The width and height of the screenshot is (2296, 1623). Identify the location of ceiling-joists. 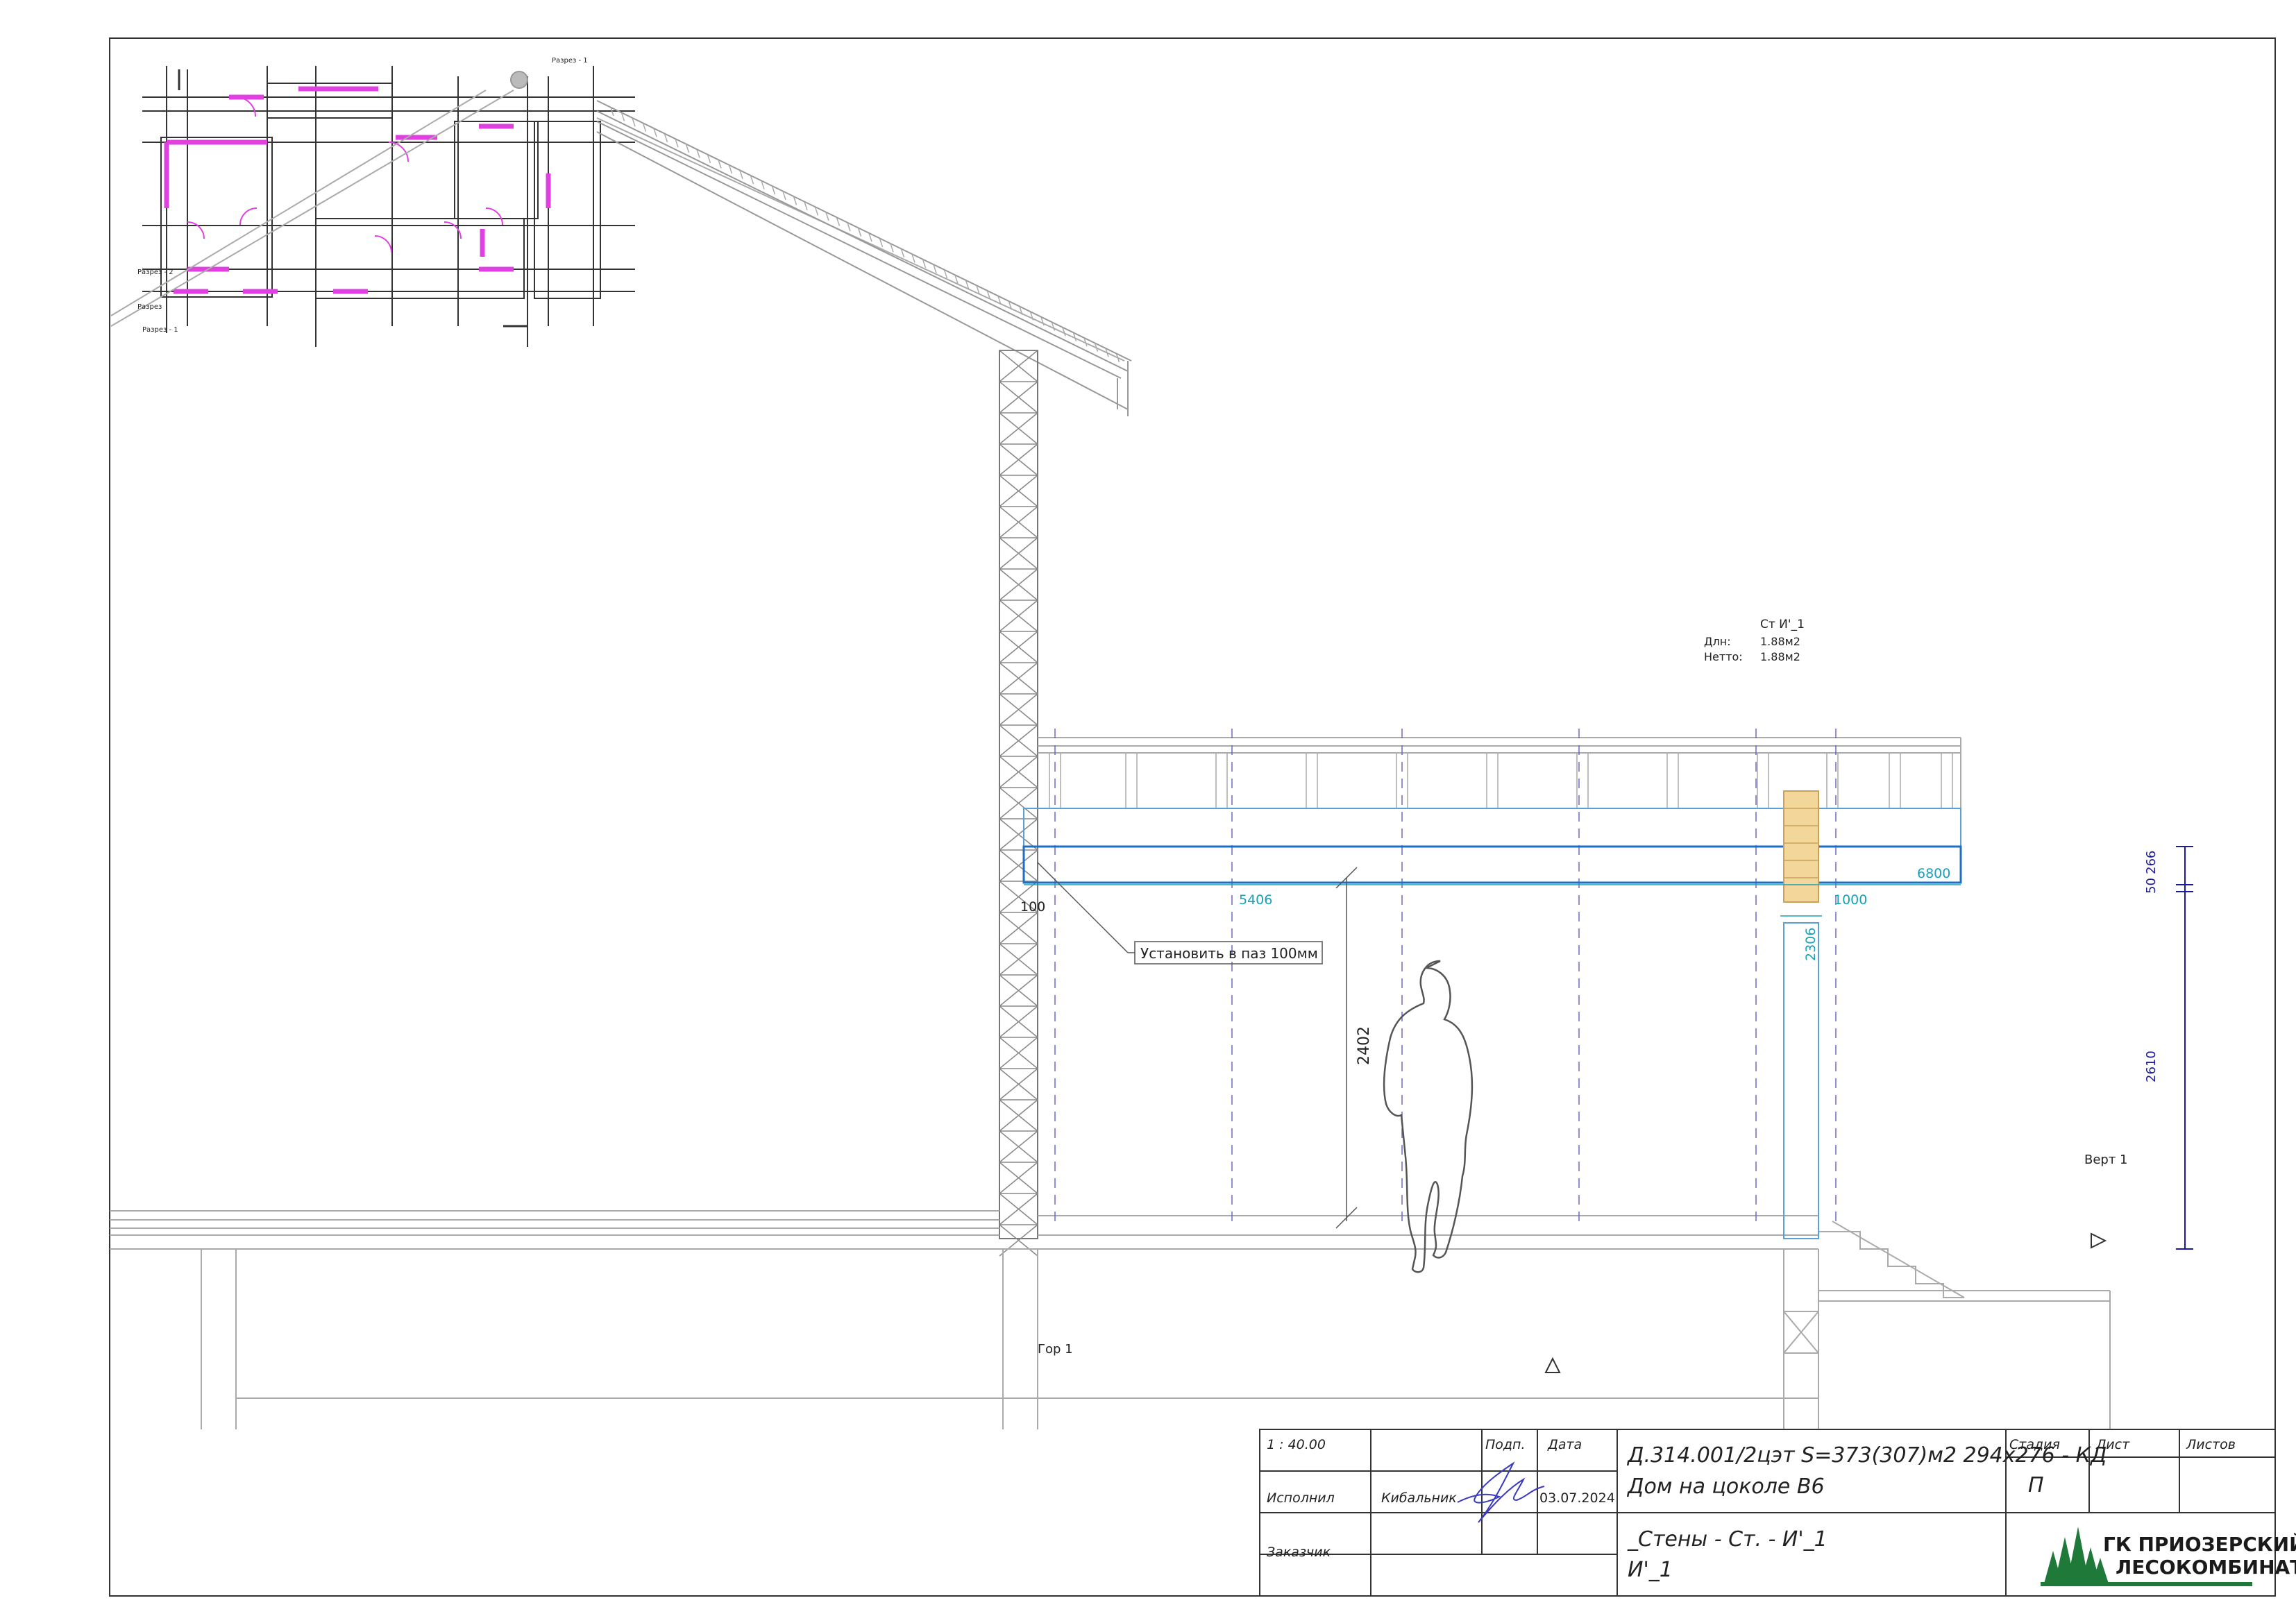
(1500, 773).